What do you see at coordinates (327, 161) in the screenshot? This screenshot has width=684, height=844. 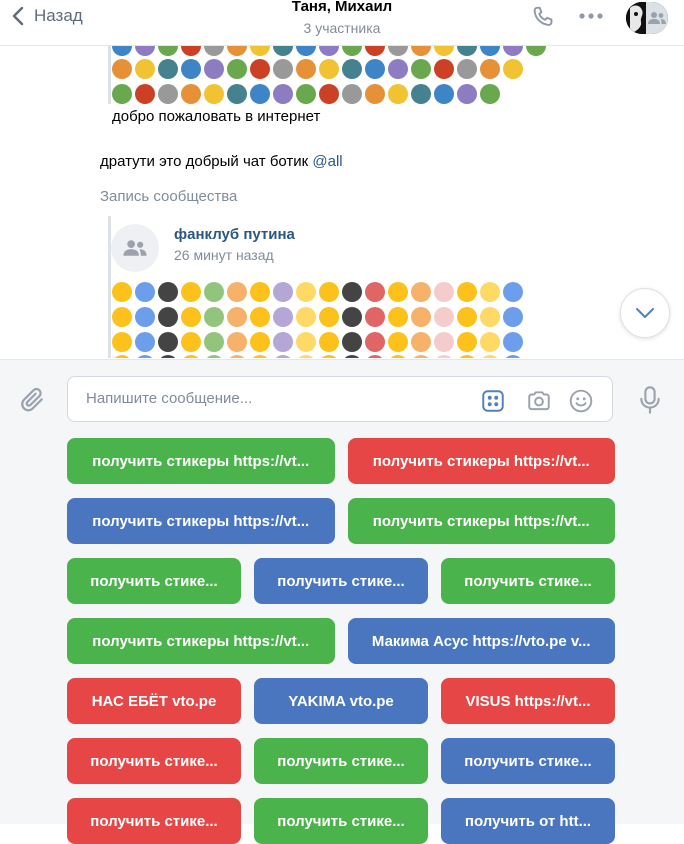 I see `mention-link: @all` at bounding box center [327, 161].